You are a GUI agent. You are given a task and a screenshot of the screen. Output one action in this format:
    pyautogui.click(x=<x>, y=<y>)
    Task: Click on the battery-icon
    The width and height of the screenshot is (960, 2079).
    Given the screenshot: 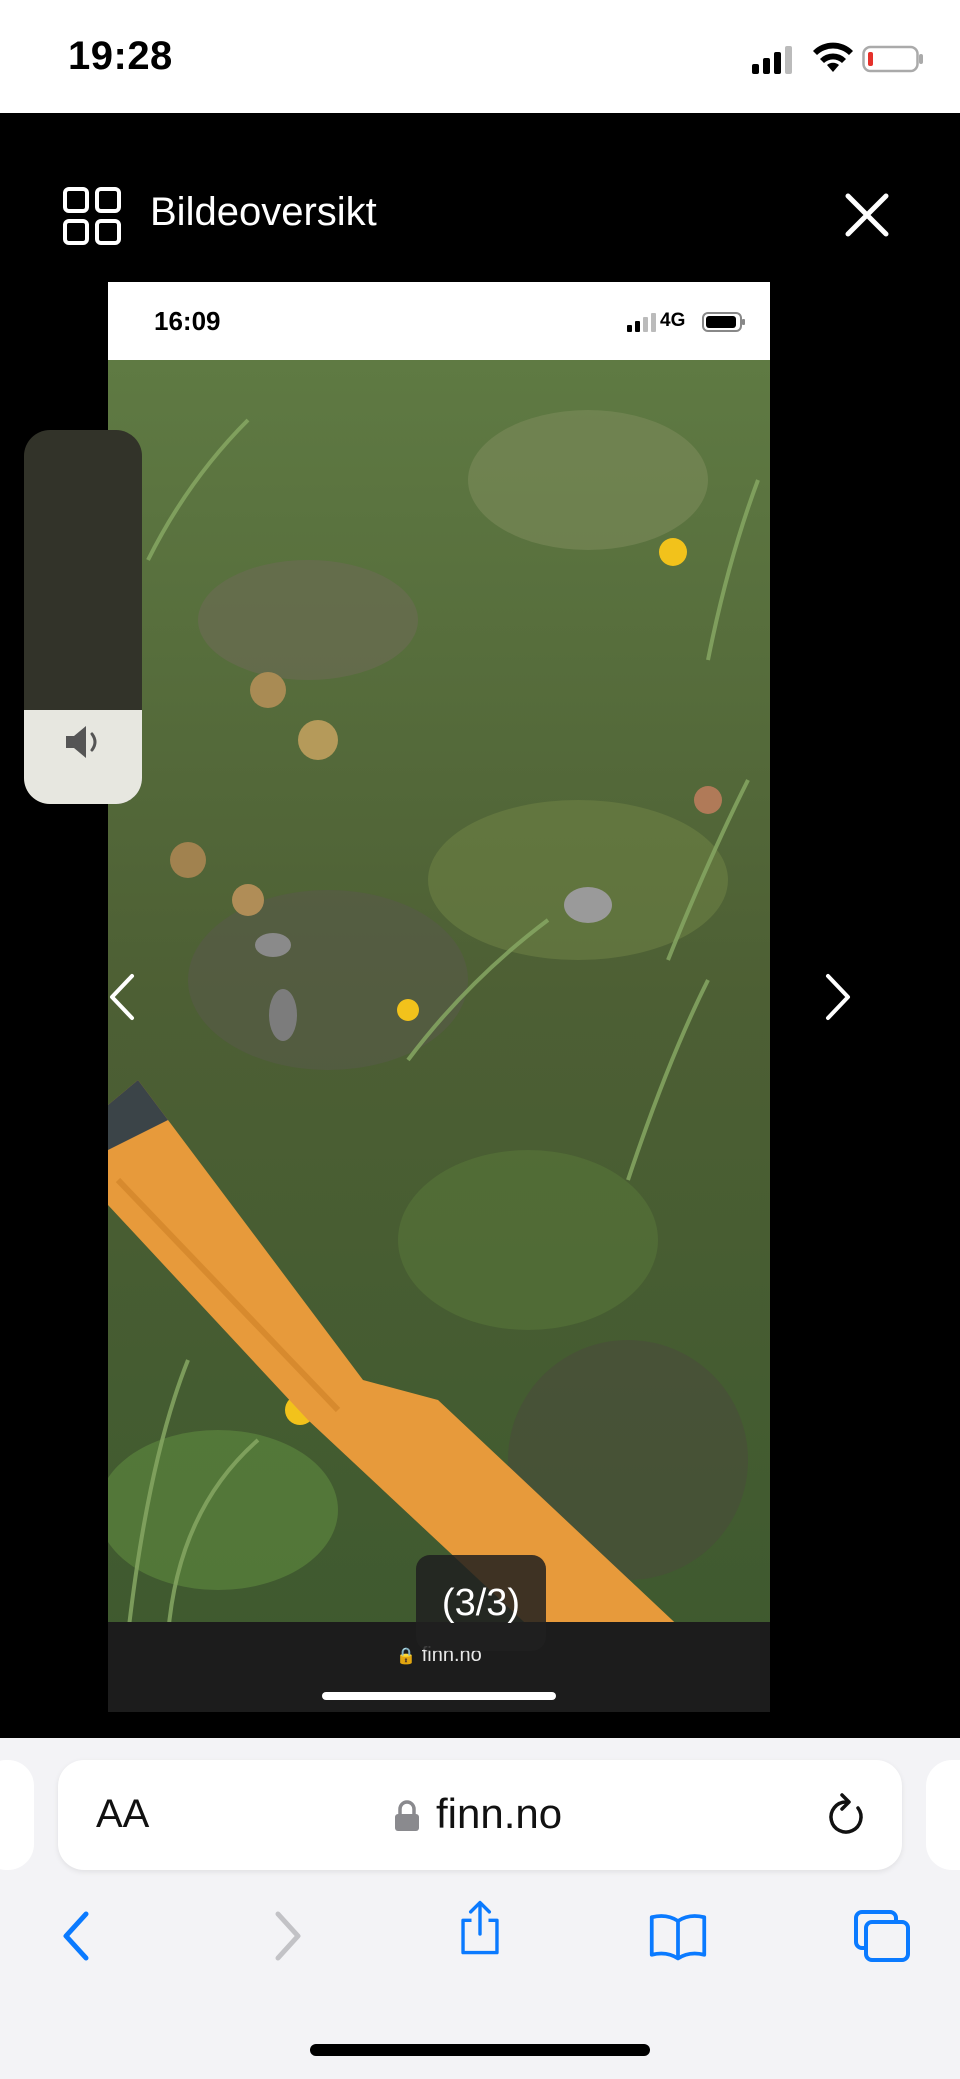 What is the action you would take?
    pyautogui.click(x=892, y=59)
    